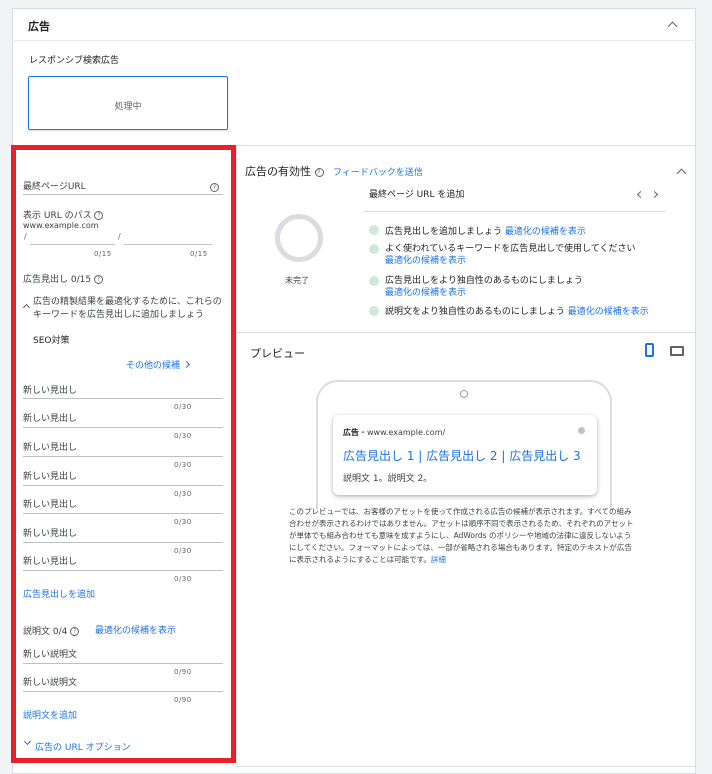 The width and height of the screenshot is (712, 774). I want to click on headline-input-7: 新しい見出し, so click(50, 560).